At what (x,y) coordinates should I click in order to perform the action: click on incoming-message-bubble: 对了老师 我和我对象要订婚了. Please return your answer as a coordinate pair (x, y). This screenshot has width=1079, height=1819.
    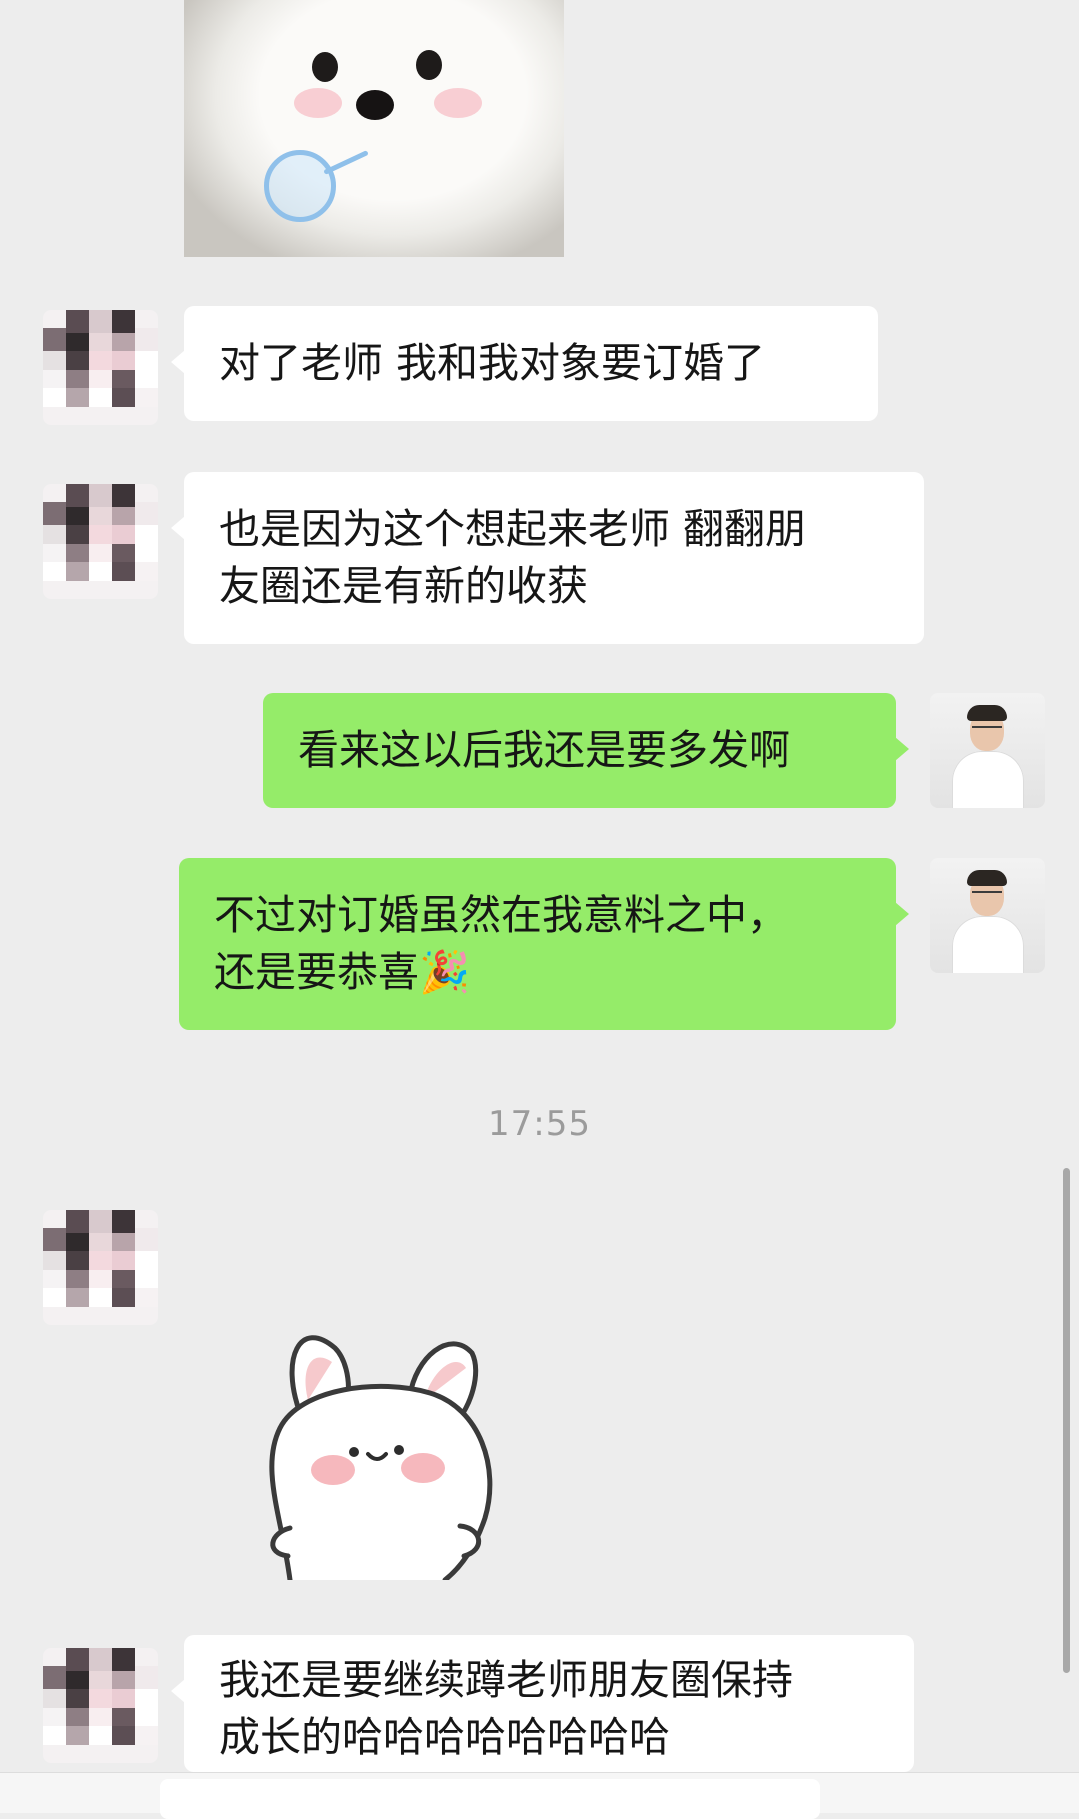
    Looking at the image, I should click on (524, 363).